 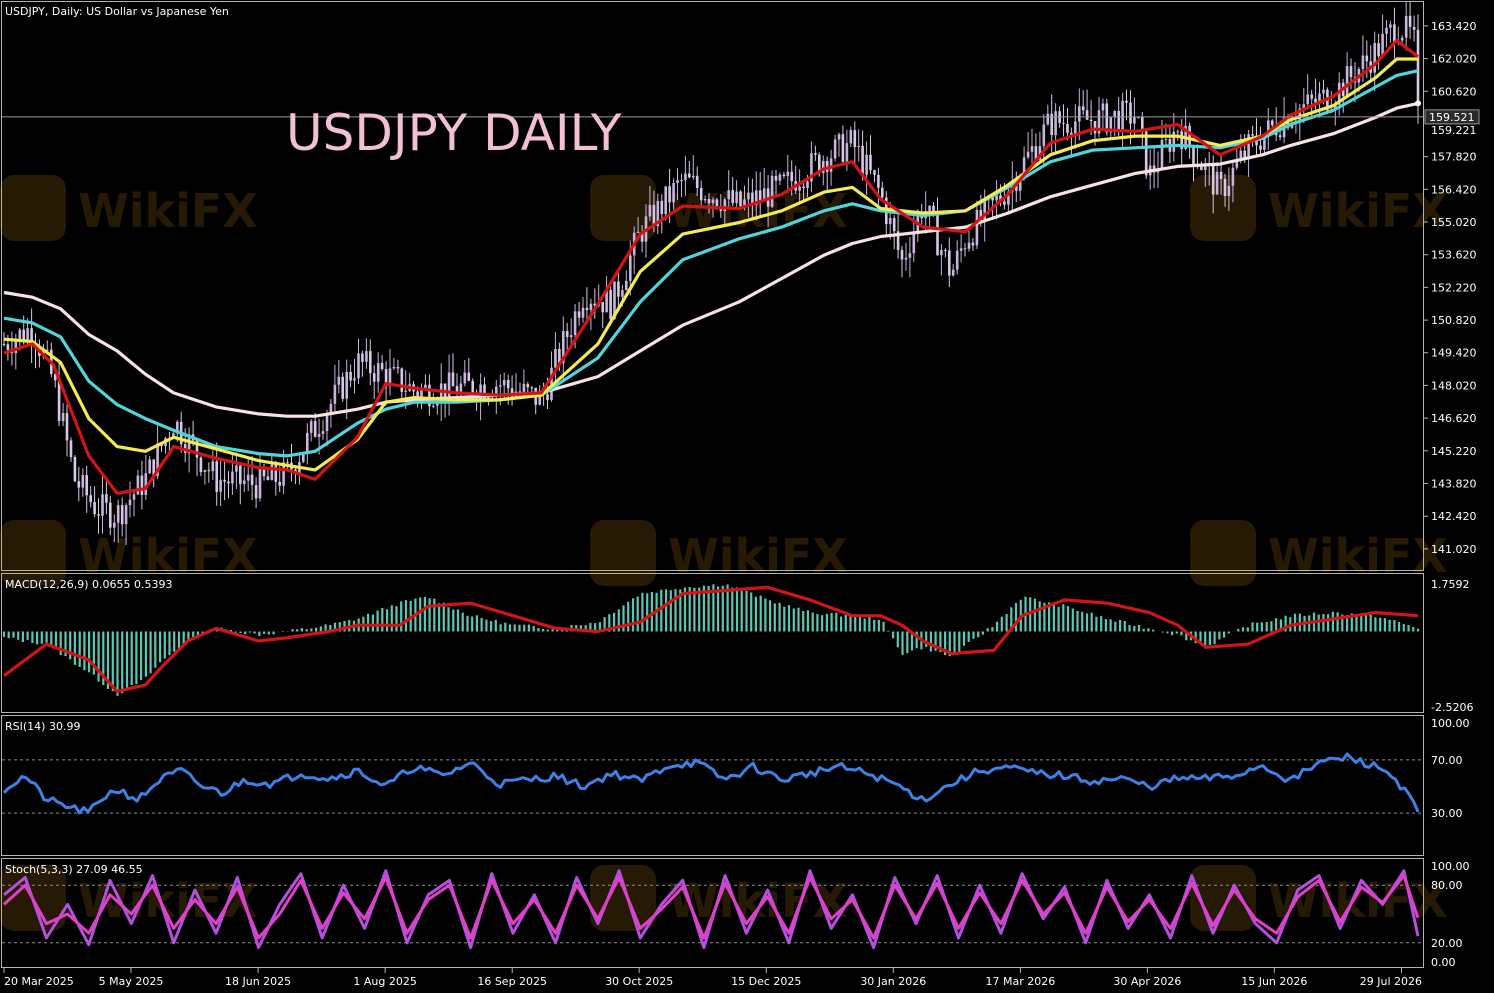 I want to click on time-axis-label: 1 Aug 2025, so click(x=384, y=981).